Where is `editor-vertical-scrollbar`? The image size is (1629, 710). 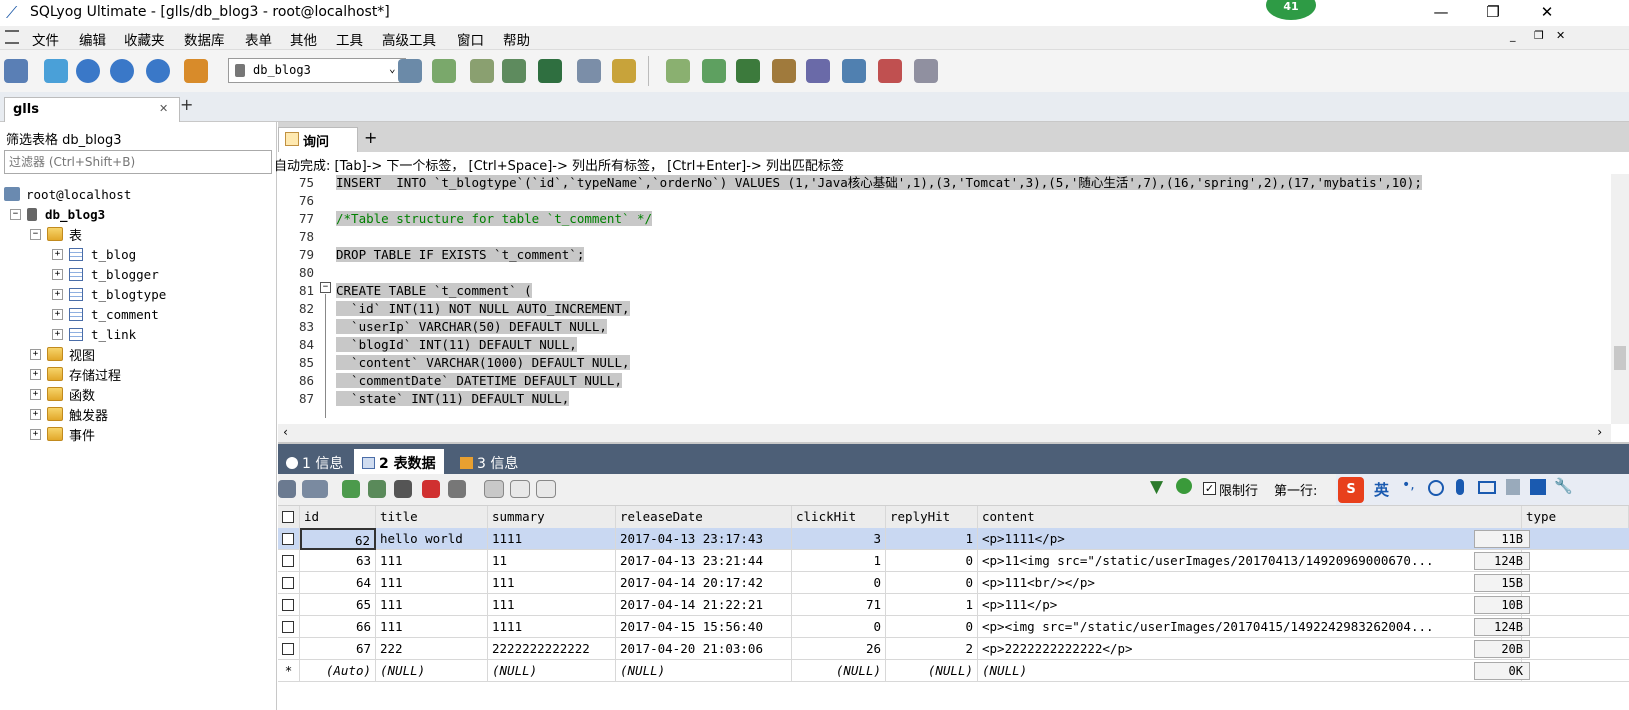
editor-vertical-scrollbar is located at coordinates (1620, 299).